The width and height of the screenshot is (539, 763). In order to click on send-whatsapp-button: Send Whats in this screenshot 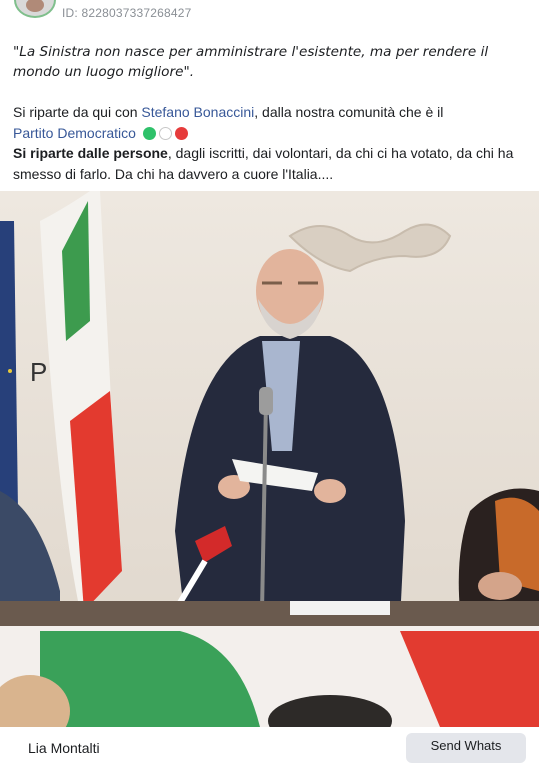, I will do `click(466, 748)`.